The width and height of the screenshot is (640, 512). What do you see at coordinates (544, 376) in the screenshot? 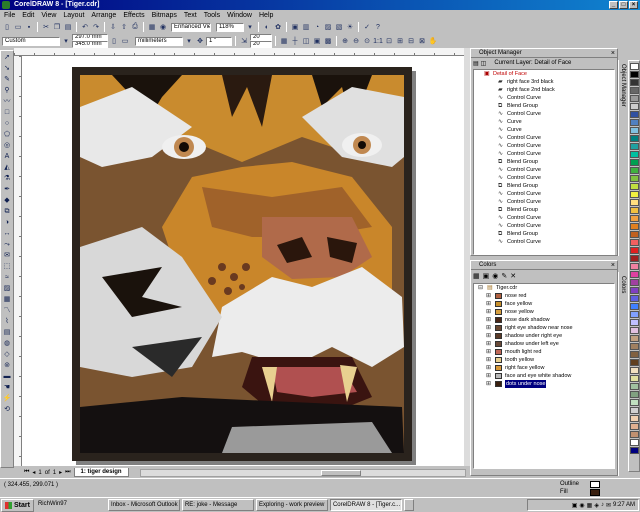
I see `color-style-item: ⊞ face and eye white shadow` at bounding box center [544, 376].